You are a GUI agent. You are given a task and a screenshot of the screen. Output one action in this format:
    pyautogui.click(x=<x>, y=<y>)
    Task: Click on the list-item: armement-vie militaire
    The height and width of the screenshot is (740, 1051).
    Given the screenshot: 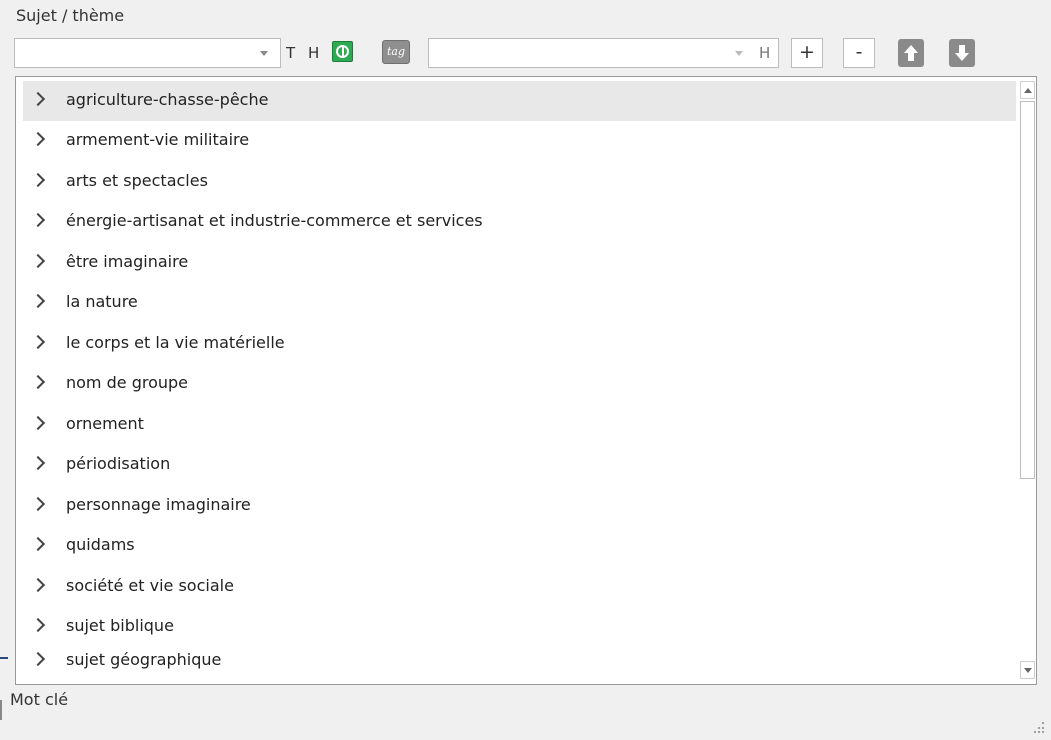 What is the action you would take?
    pyautogui.click(x=519, y=141)
    